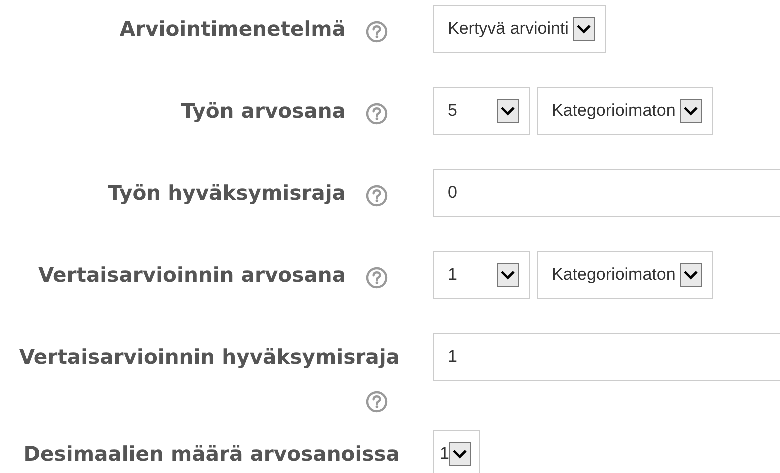 This screenshot has width=780, height=473. What do you see at coordinates (519, 29) in the screenshot?
I see `dropdown: Kertyvä arviointi` at bounding box center [519, 29].